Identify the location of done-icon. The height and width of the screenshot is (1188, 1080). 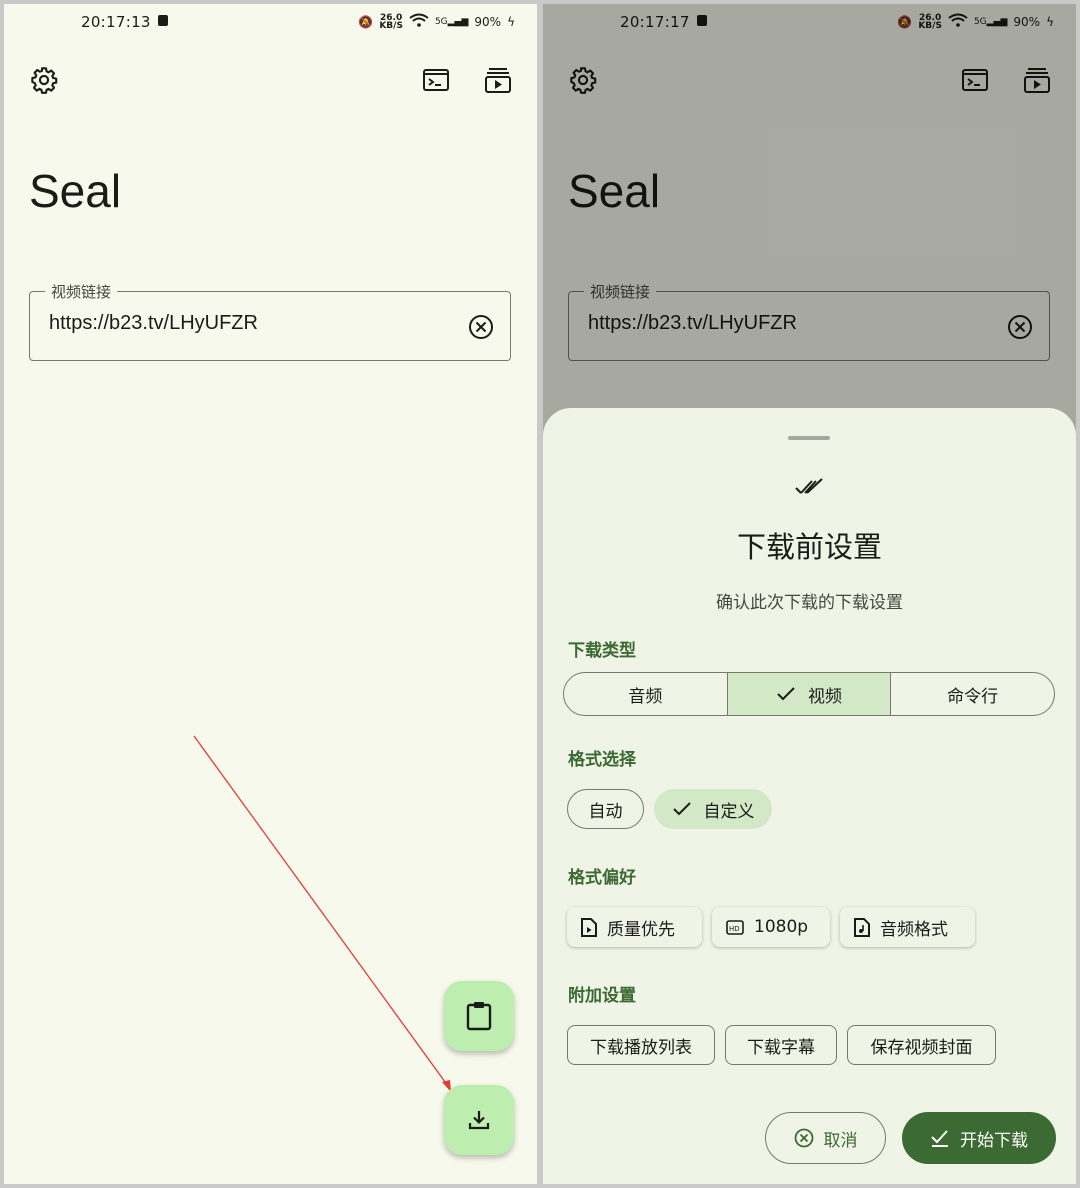
(939, 1138).